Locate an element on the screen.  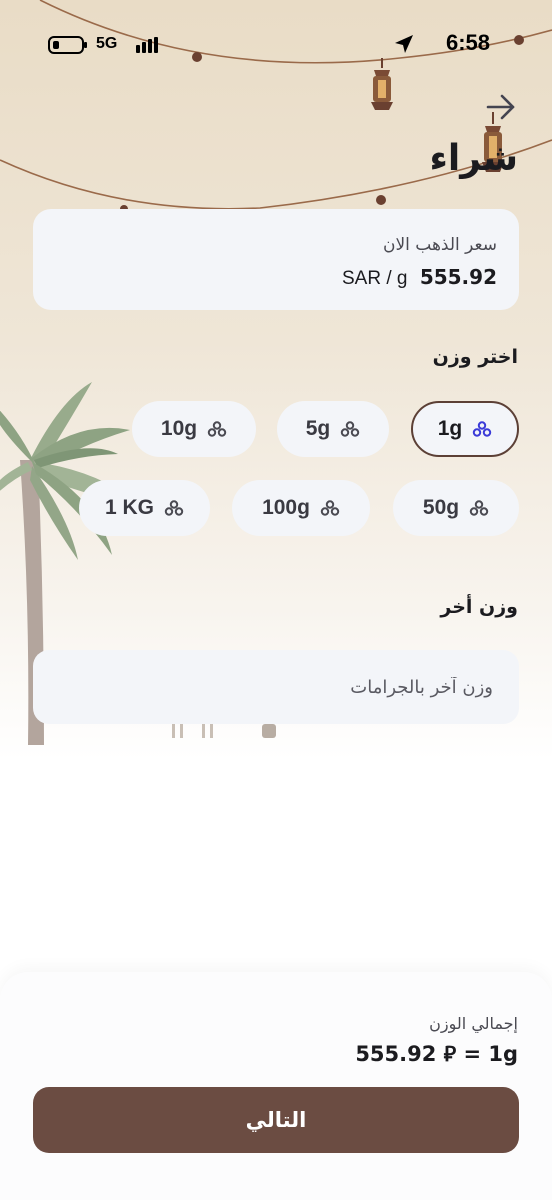
chip-label: 10g is located at coordinates (179, 428).